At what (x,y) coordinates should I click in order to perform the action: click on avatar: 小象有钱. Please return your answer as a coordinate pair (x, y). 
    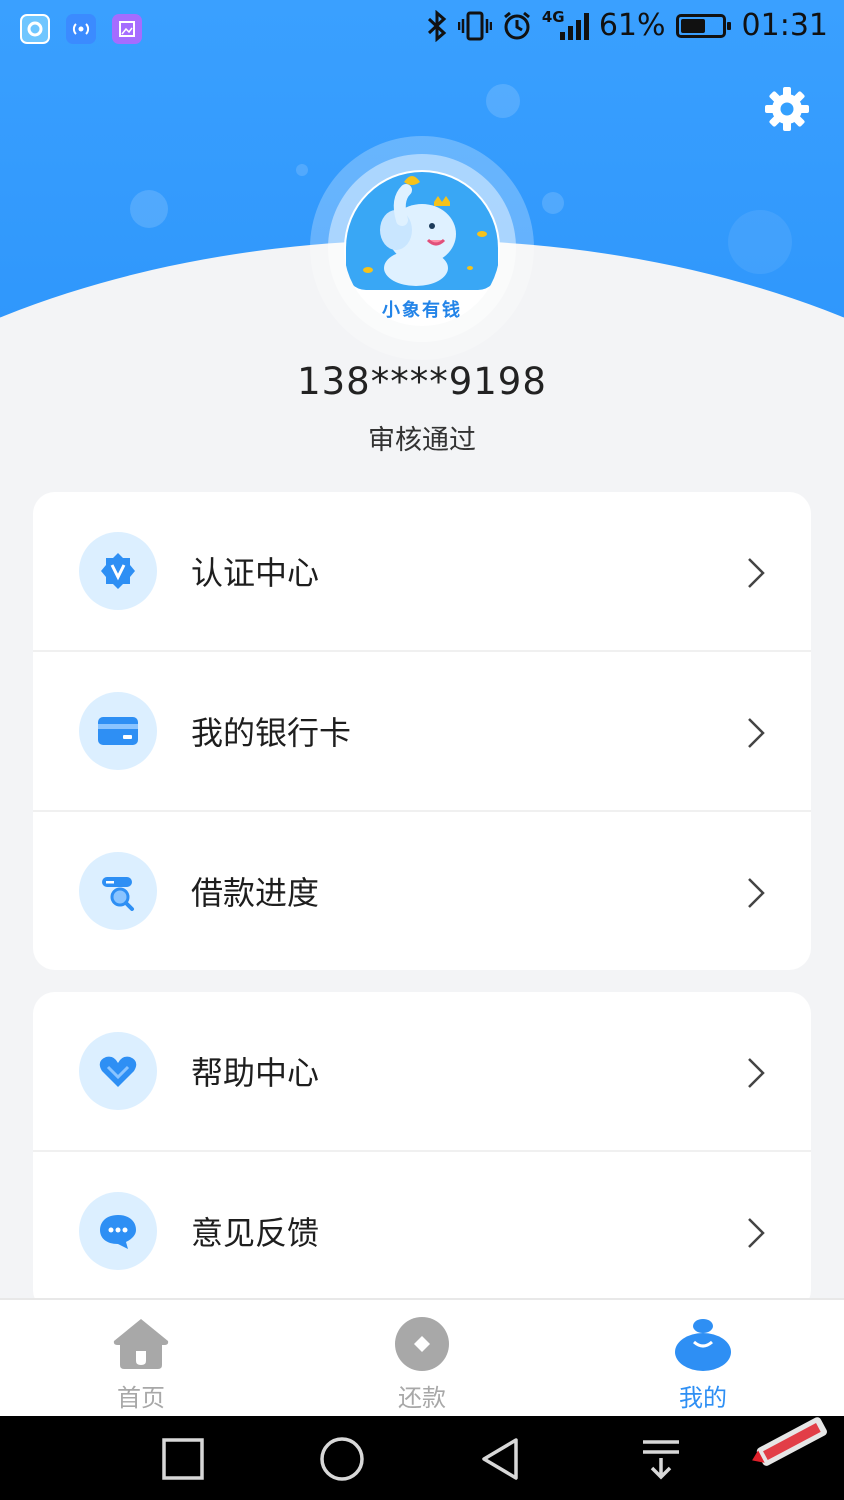
    Looking at the image, I should click on (422, 248).